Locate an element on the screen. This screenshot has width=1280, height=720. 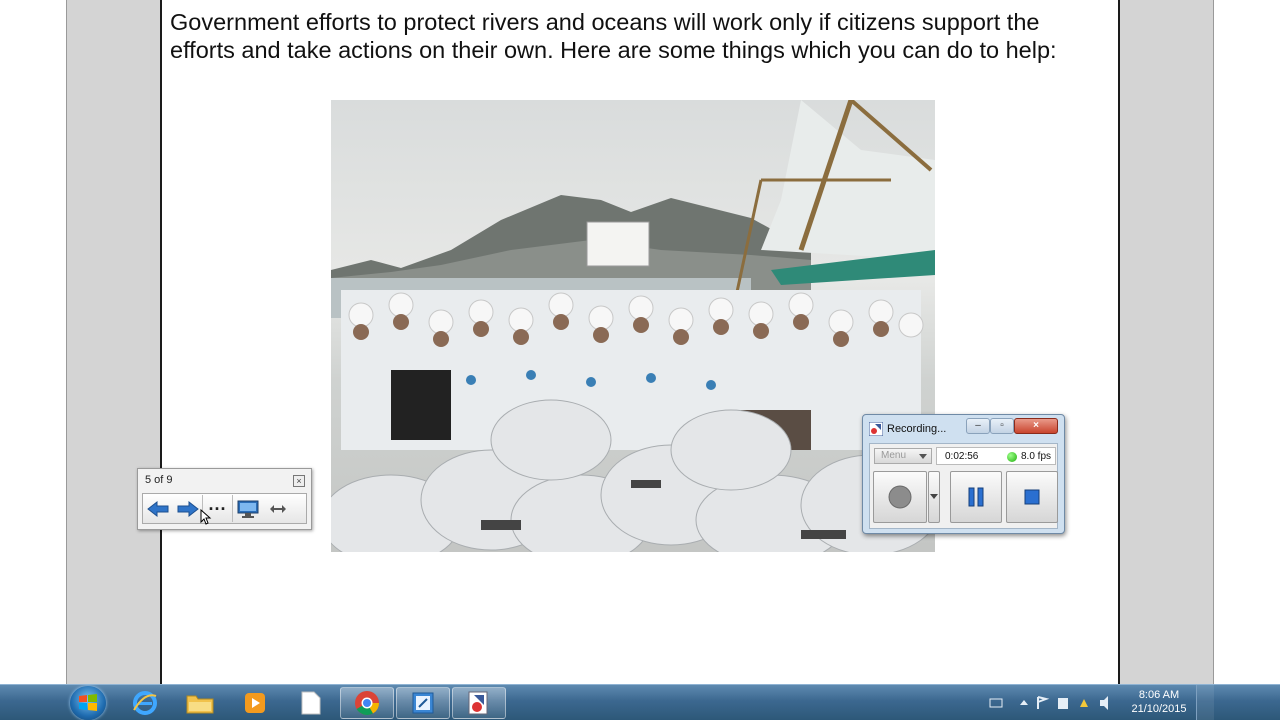
notes-icon is located at coordinates (423, 703).